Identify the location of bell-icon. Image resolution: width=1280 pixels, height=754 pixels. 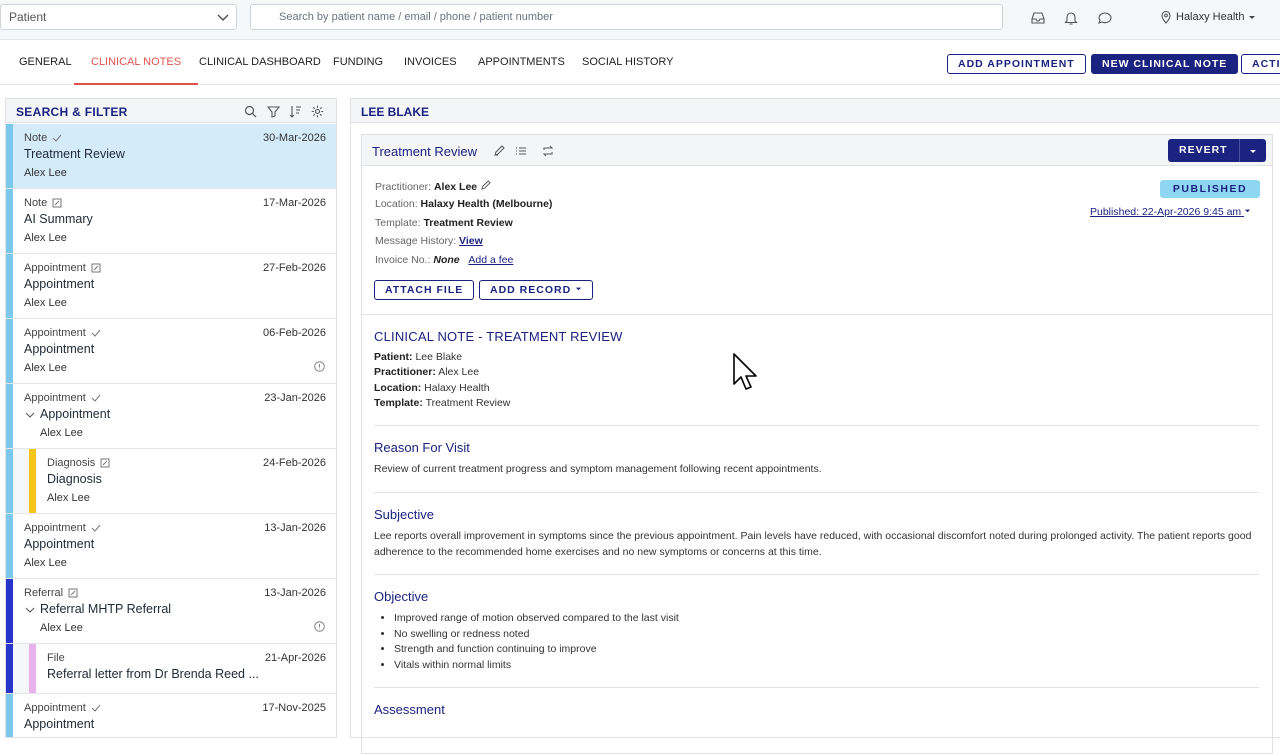
(1071, 18).